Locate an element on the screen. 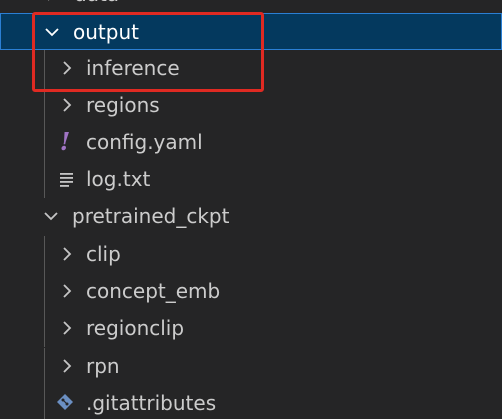  tree-item-concept-emb: concept_emb is located at coordinates (251, 291).